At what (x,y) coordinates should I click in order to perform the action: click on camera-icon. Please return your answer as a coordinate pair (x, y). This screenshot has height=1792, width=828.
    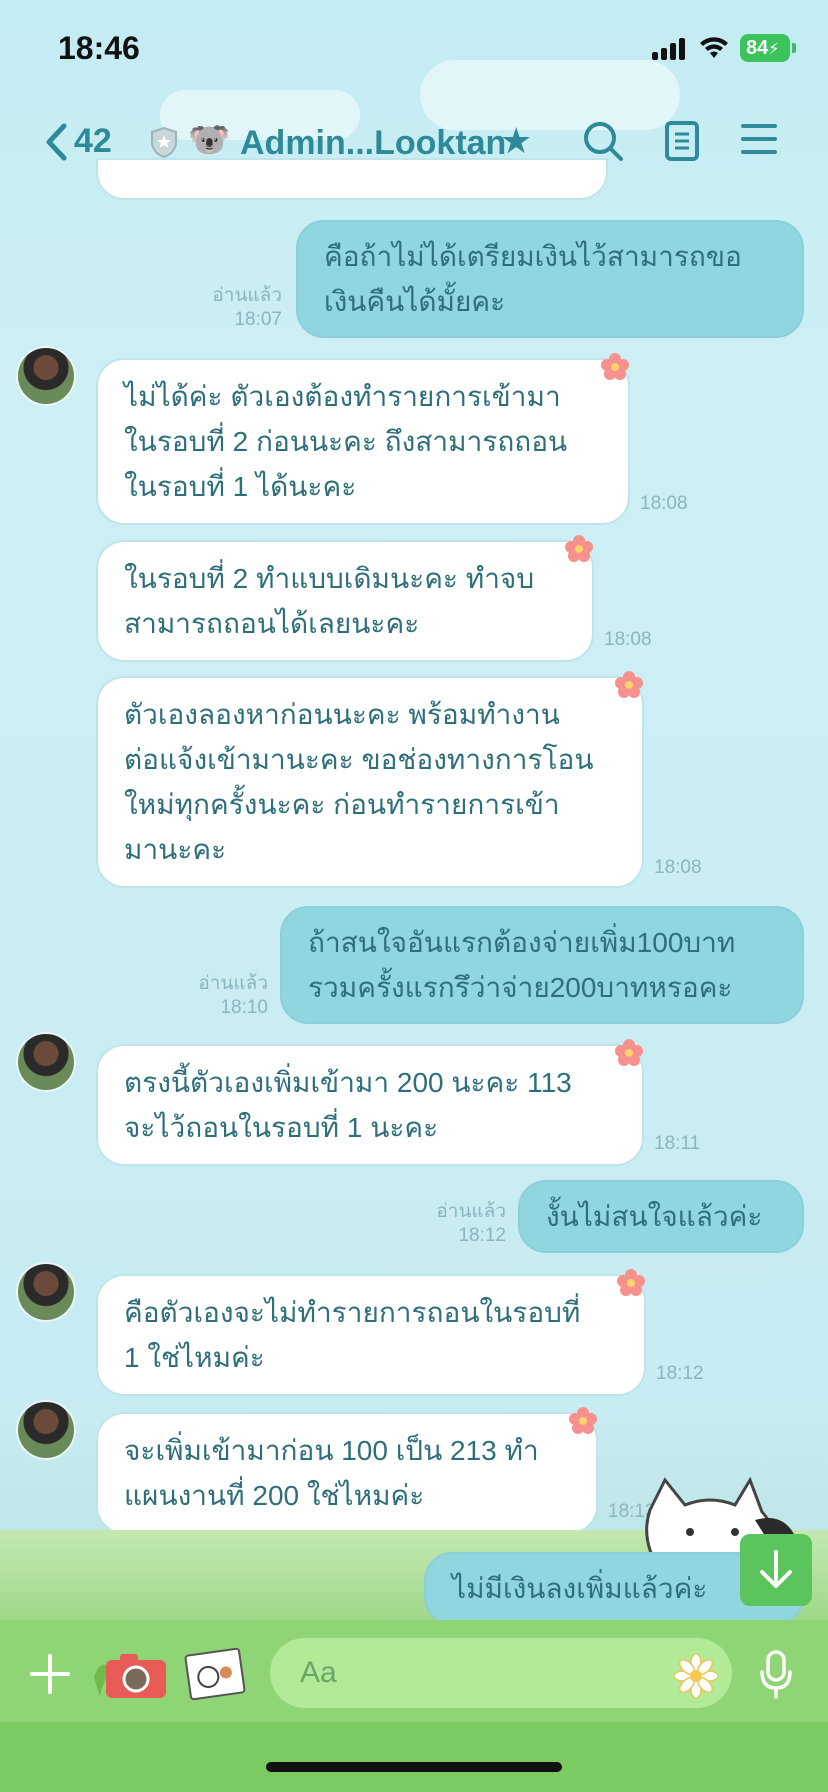
    Looking at the image, I should click on (130, 1676).